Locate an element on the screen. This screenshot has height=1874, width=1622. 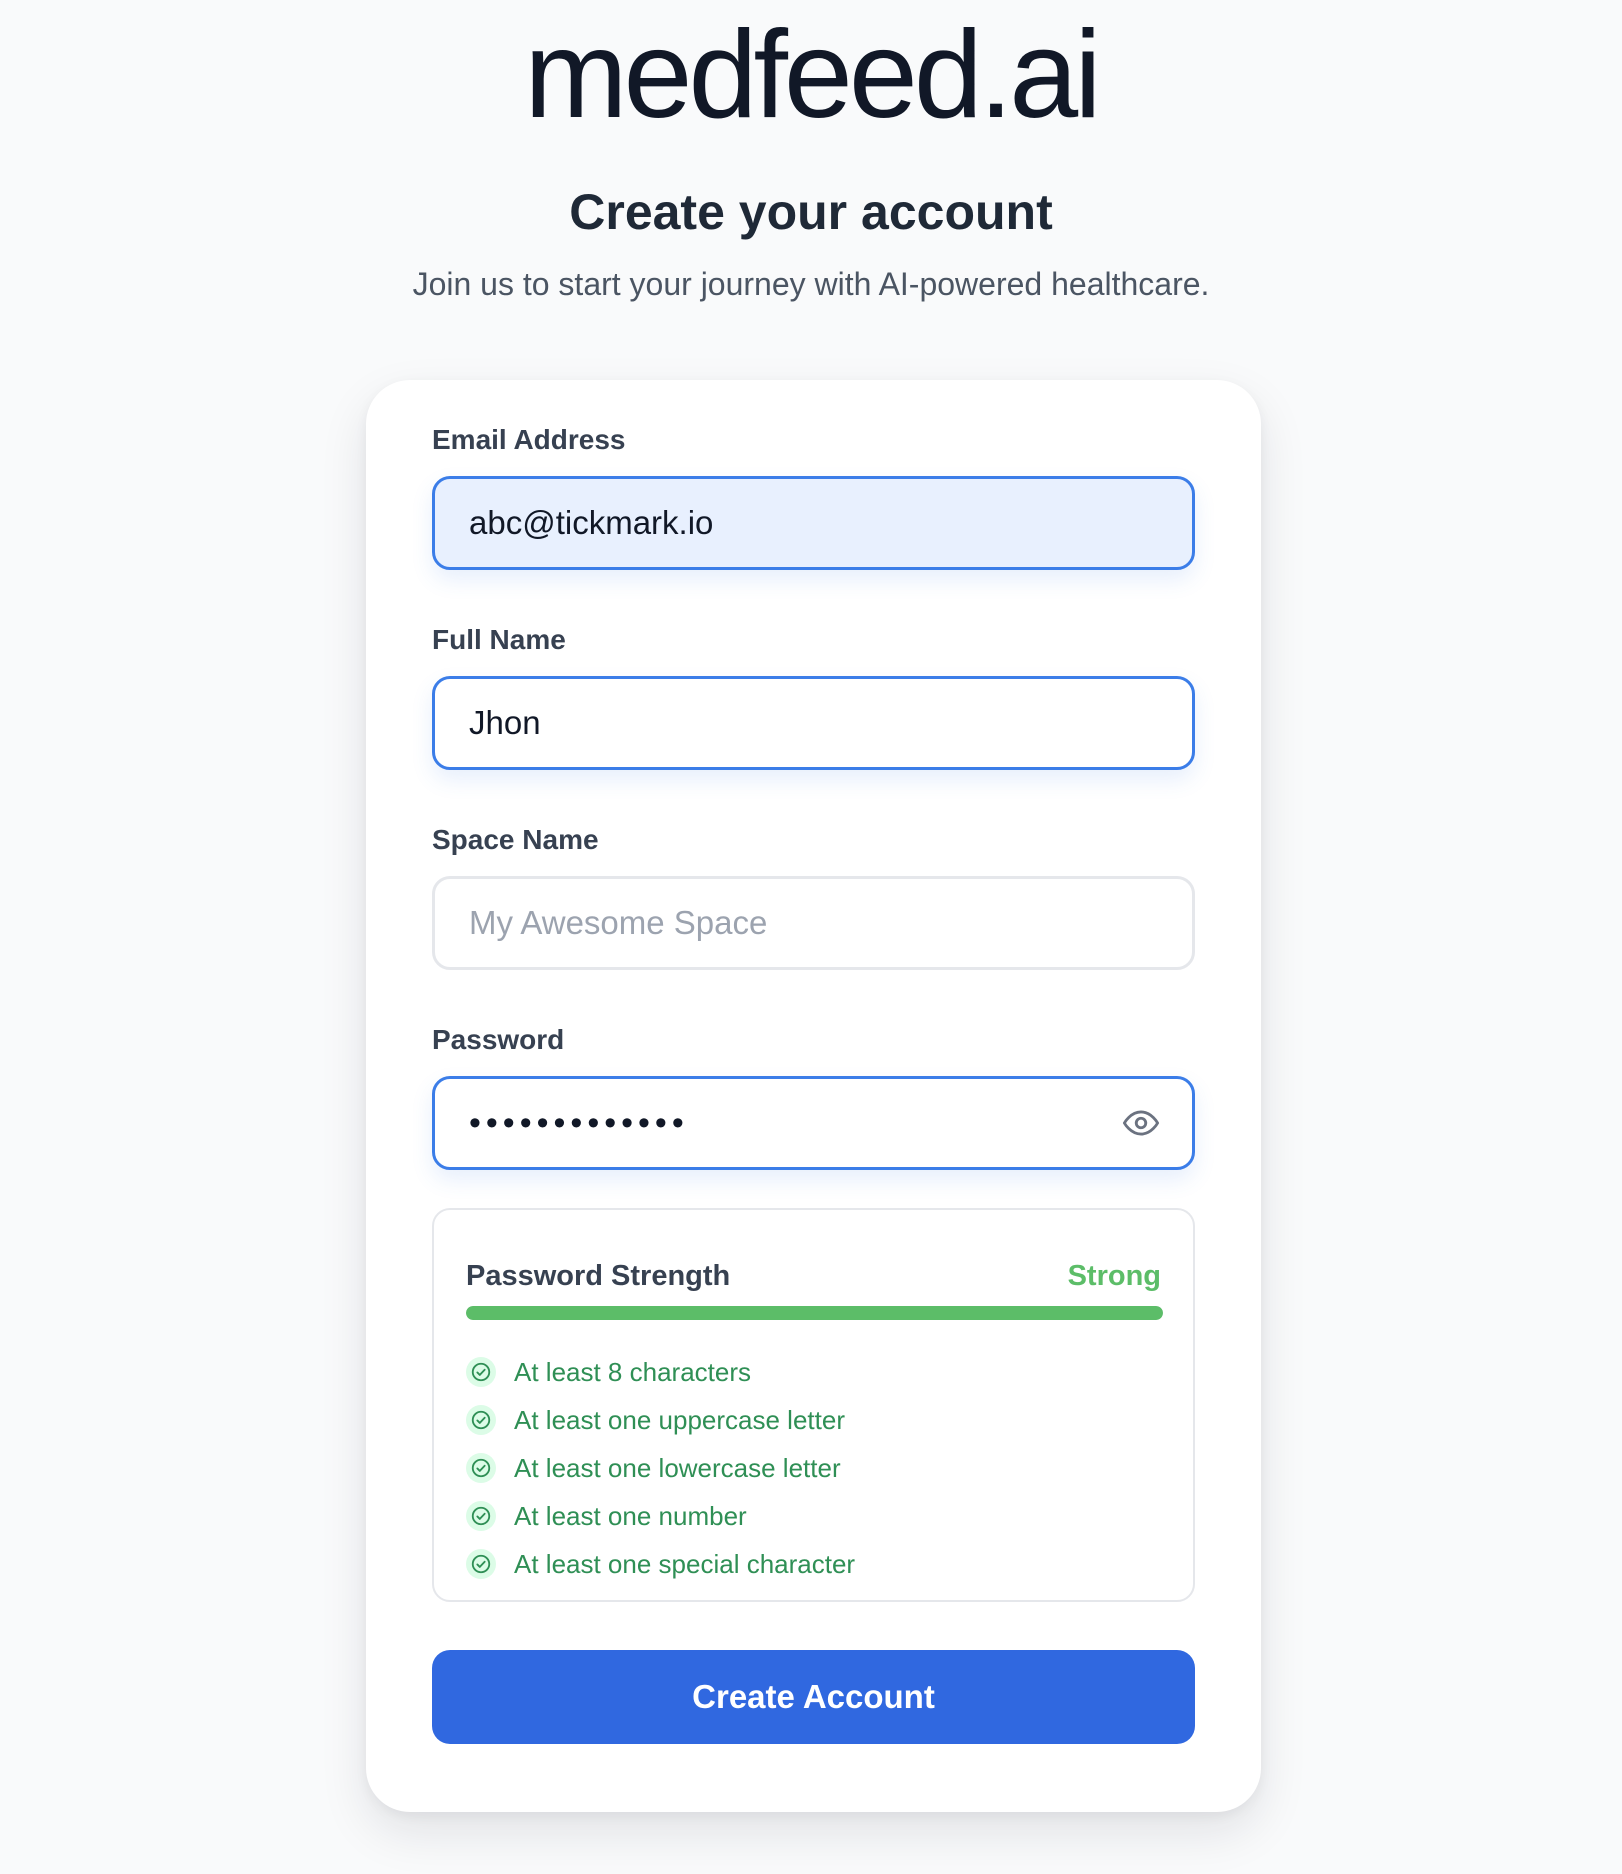
space-name-field: My Awesome Space is located at coordinates (813, 923).